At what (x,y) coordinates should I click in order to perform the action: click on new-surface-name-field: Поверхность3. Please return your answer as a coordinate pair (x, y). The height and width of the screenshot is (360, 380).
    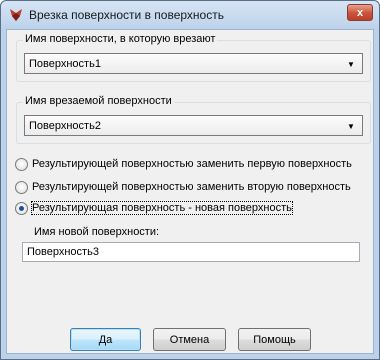
    Looking at the image, I should click on (191, 252).